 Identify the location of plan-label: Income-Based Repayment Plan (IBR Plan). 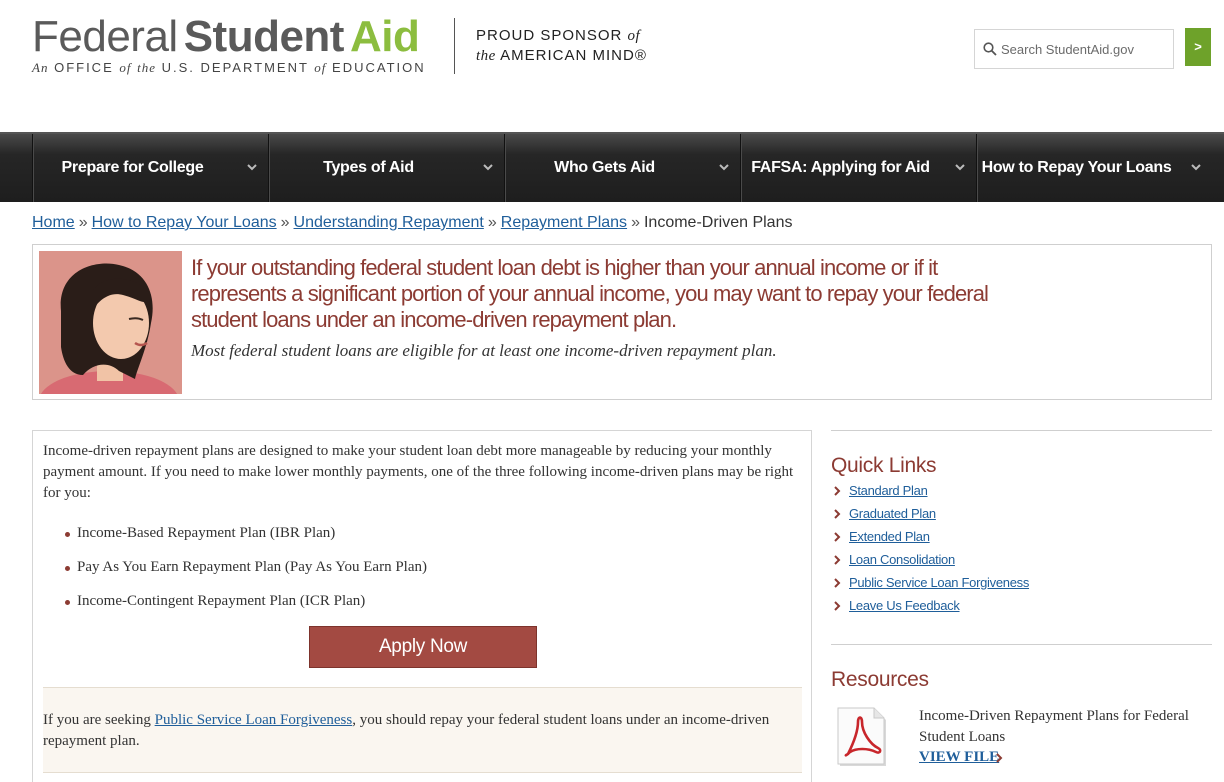
(206, 533).